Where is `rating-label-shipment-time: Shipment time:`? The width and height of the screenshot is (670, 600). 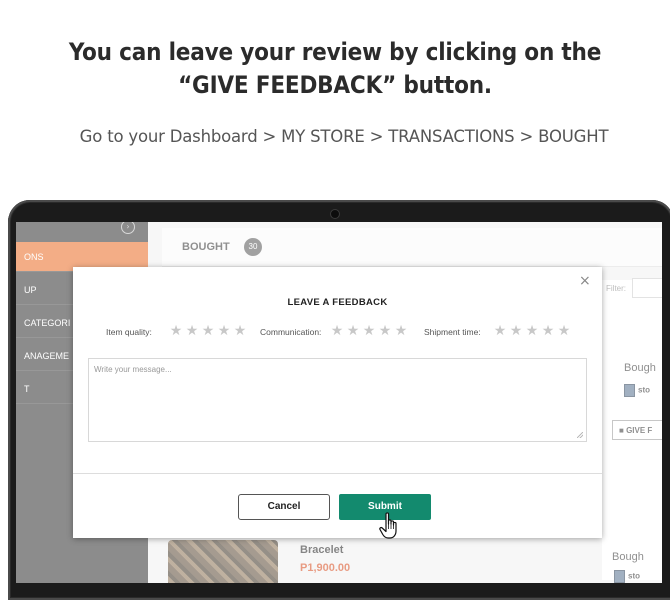 rating-label-shipment-time: Shipment time: is located at coordinates (452, 332).